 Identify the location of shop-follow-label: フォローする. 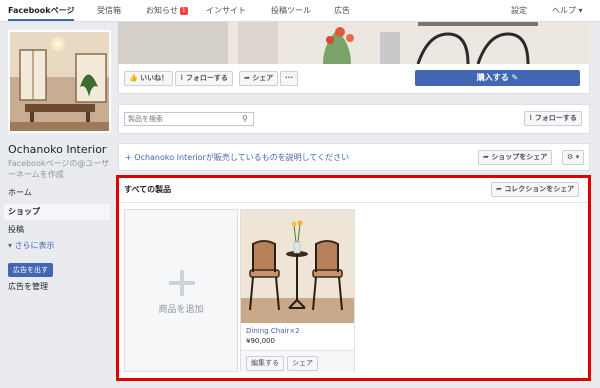
(555, 118).